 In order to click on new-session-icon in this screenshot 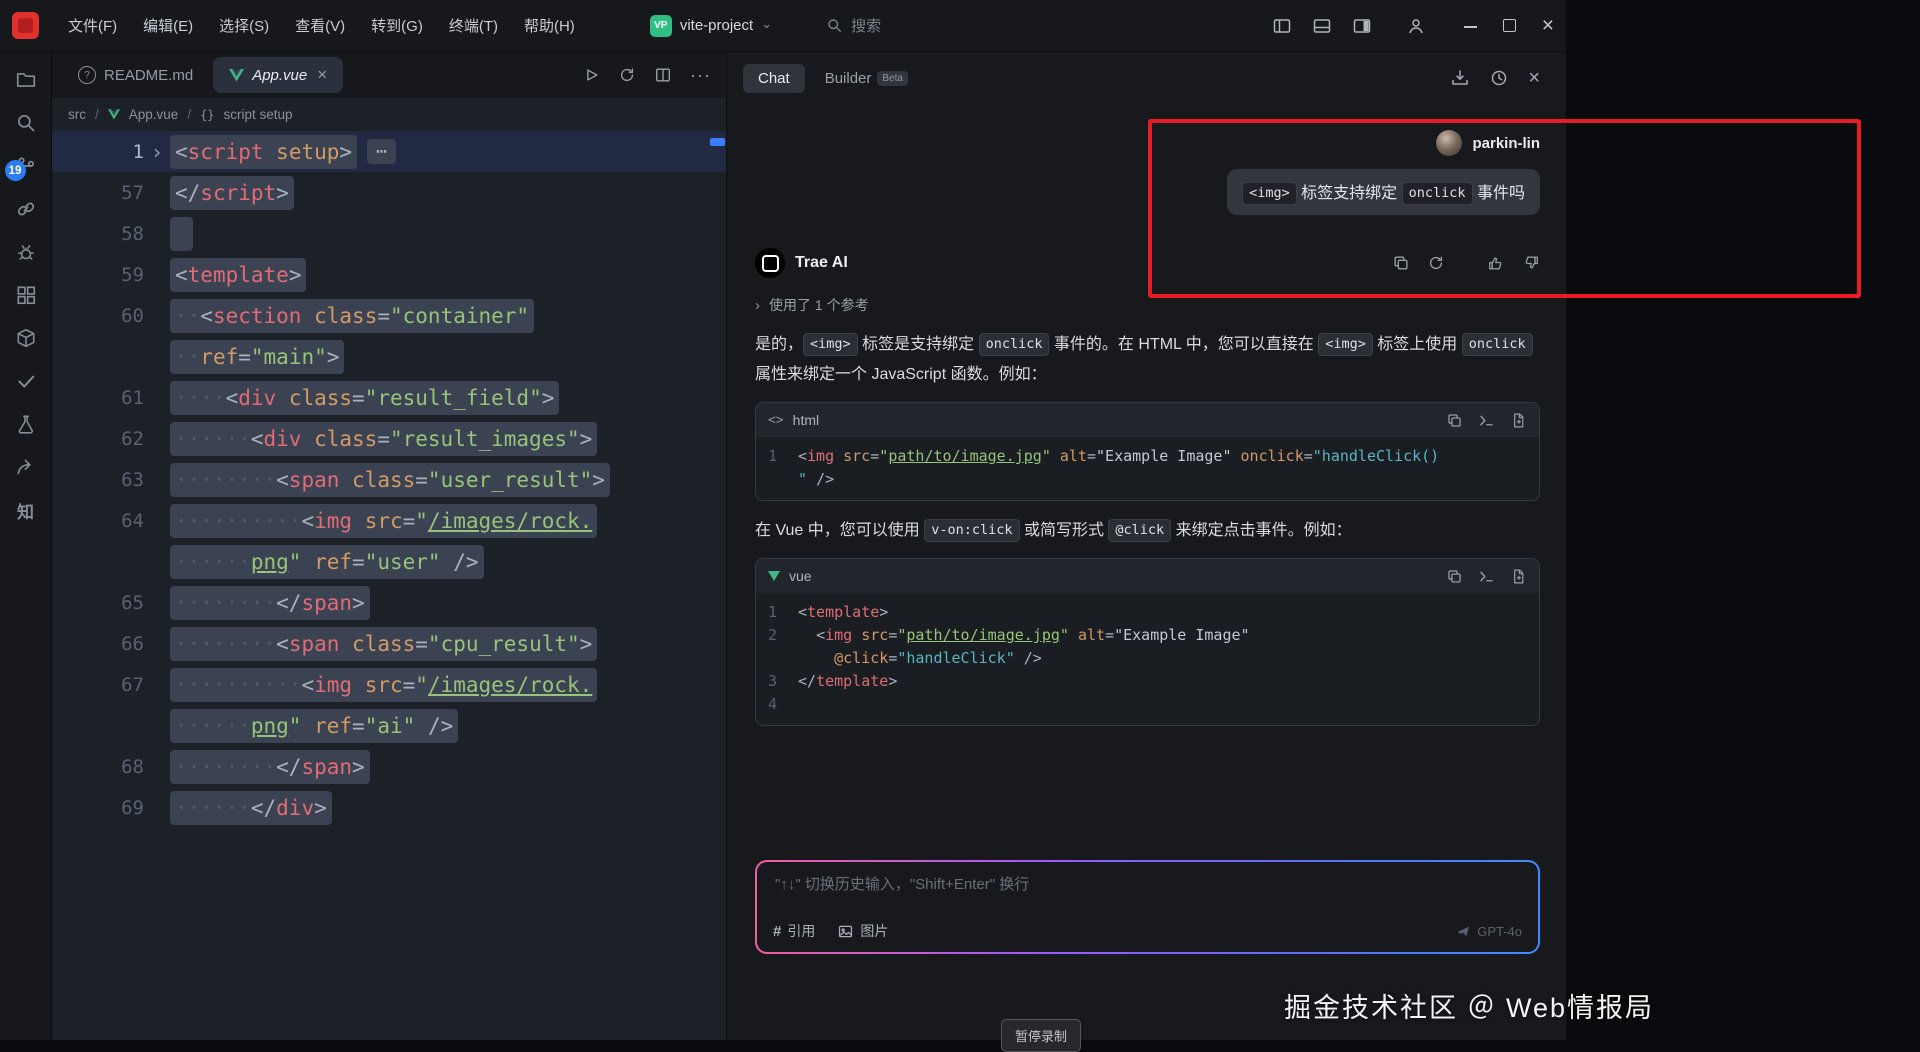, I will do `click(1460, 78)`.